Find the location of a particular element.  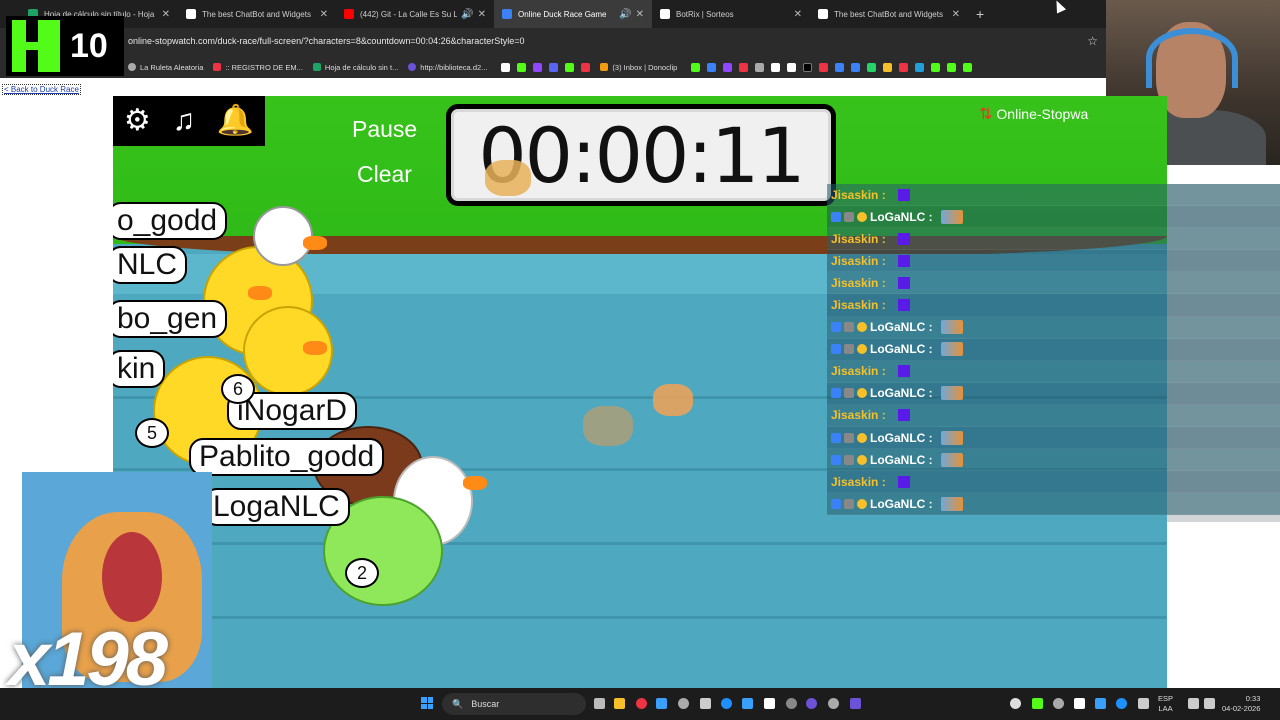

clock: 0:33 04-02-2026 is located at coordinates (1241, 704).